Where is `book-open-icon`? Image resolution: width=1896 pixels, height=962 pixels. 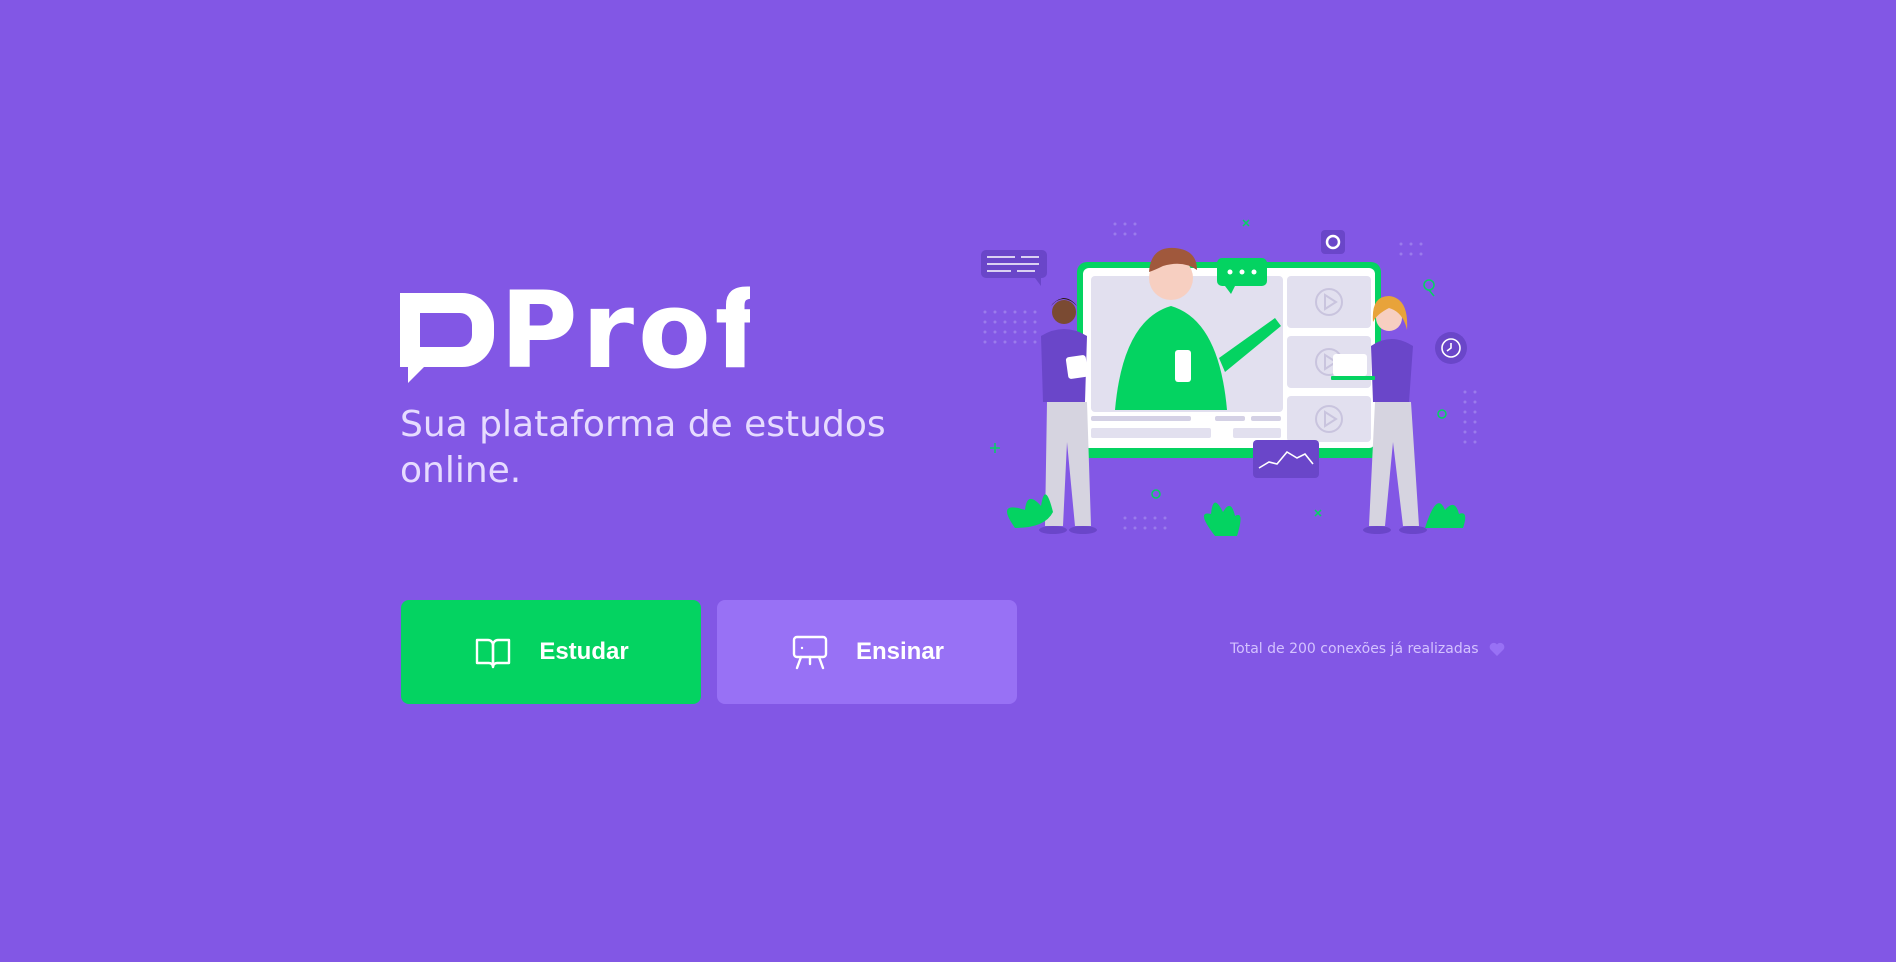
book-open-icon is located at coordinates (493, 652).